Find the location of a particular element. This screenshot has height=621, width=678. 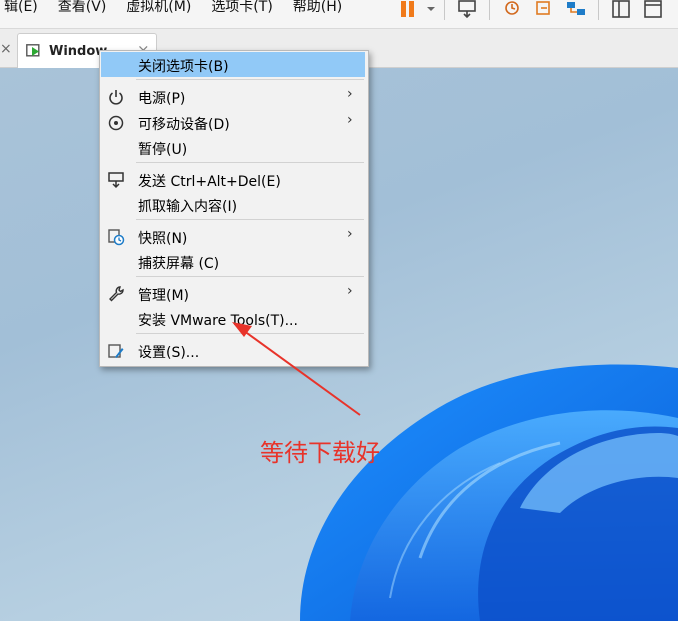

annotation-text: 等待下载好 is located at coordinates (320, 453).